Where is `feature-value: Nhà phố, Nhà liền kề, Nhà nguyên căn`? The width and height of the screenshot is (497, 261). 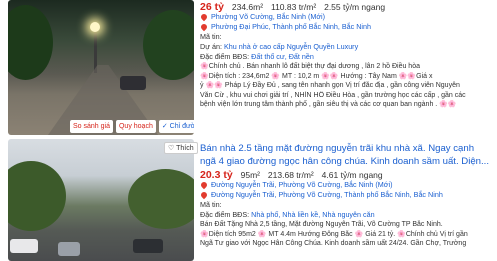 feature-value: Nhà phố, Nhà liền kề, Nhà nguyên căn is located at coordinates (312, 214).